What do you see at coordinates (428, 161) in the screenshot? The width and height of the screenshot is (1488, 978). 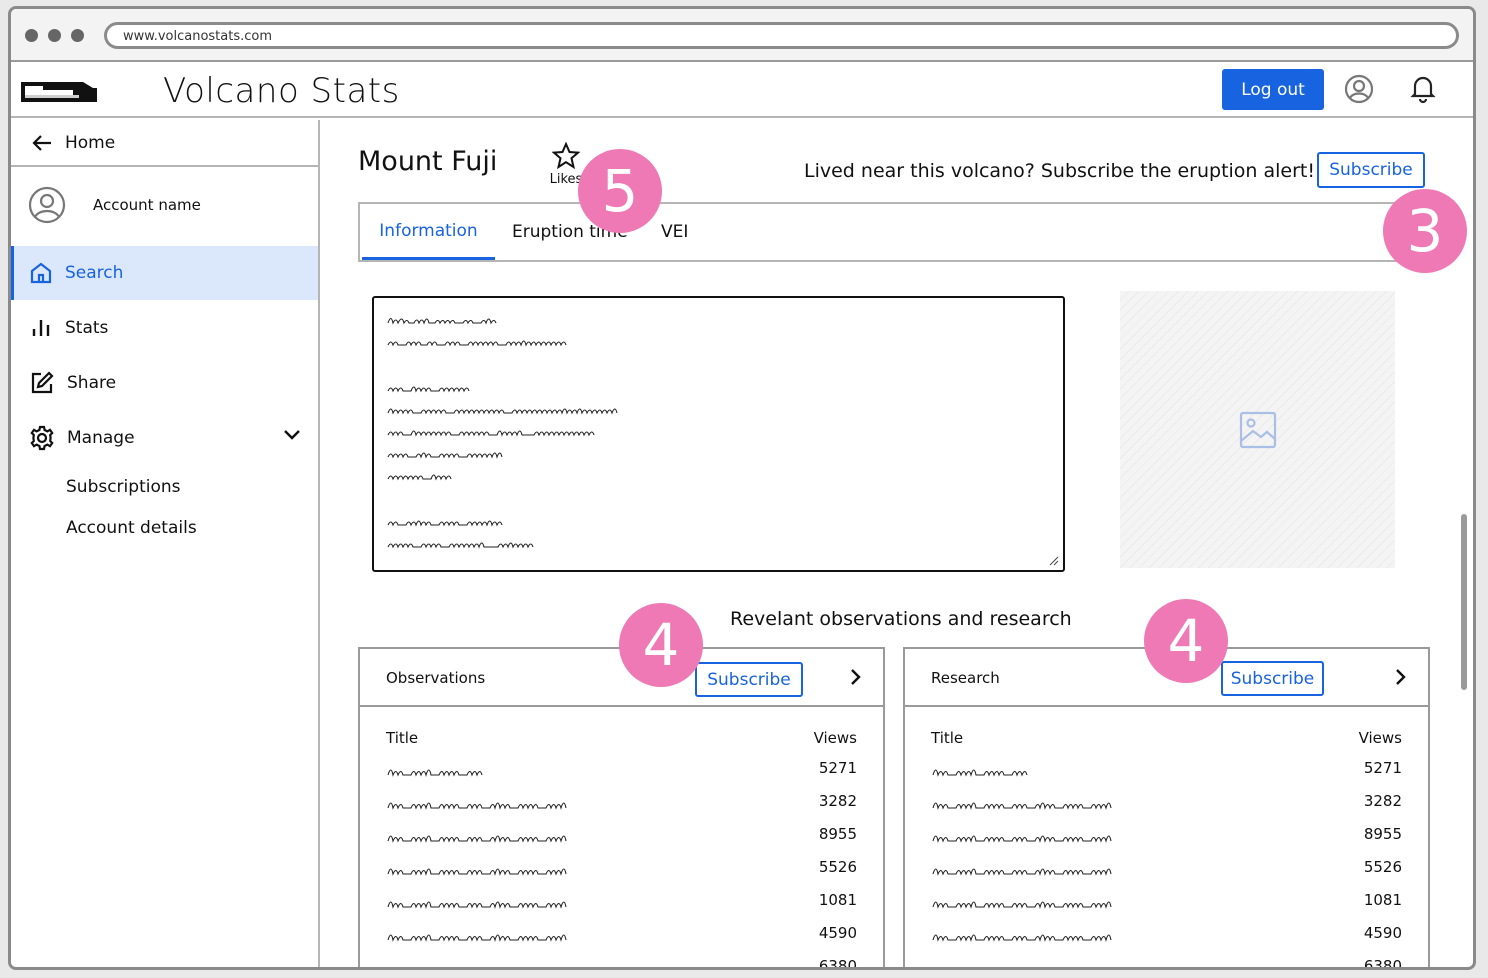 I see `volcano-title: Mount Fuji` at bounding box center [428, 161].